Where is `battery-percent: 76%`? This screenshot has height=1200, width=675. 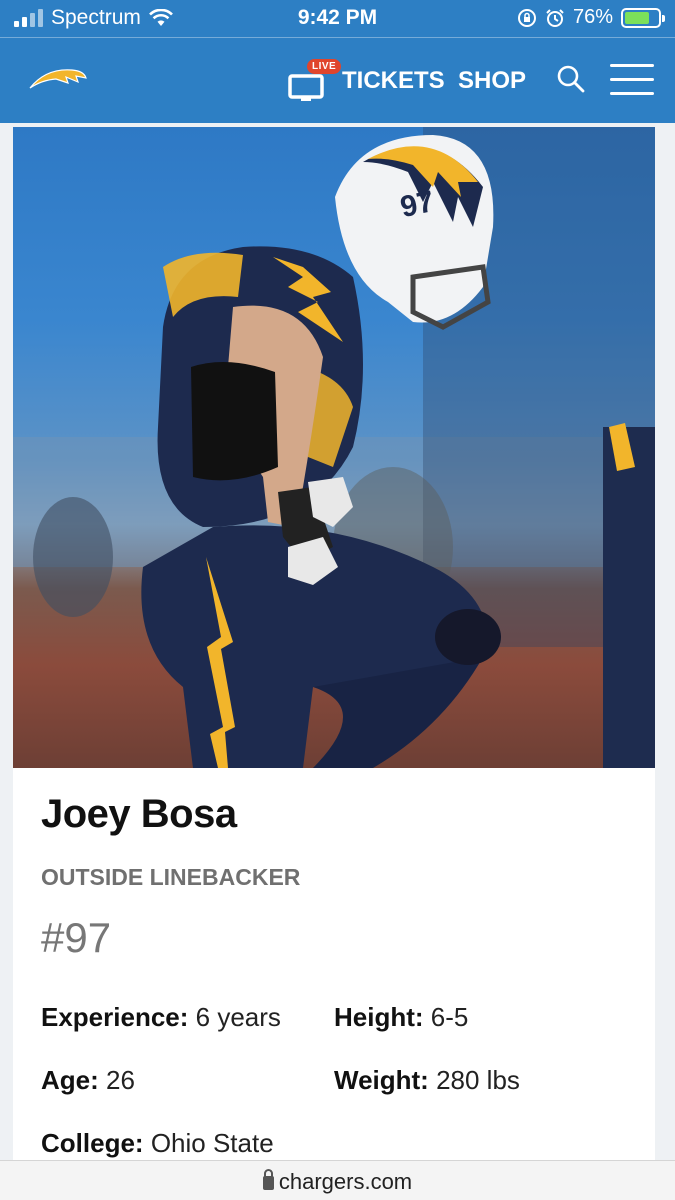
battery-percent: 76% is located at coordinates (592, 17).